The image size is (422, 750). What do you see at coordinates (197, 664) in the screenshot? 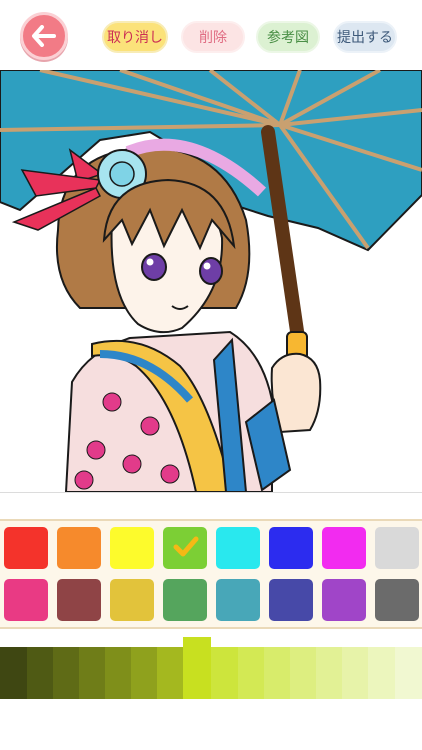
I see `selected-shade-indicator` at bounding box center [197, 664].